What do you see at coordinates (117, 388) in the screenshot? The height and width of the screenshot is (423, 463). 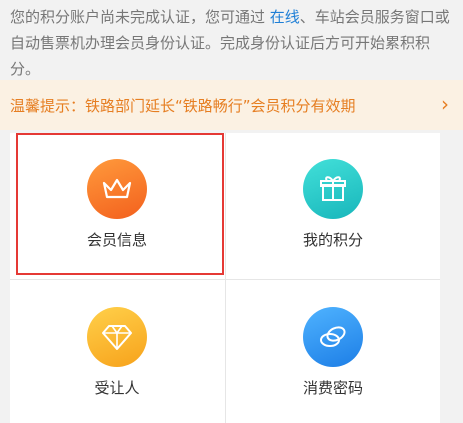 I see `assignee-label: 受让人` at bounding box center [117, 388].